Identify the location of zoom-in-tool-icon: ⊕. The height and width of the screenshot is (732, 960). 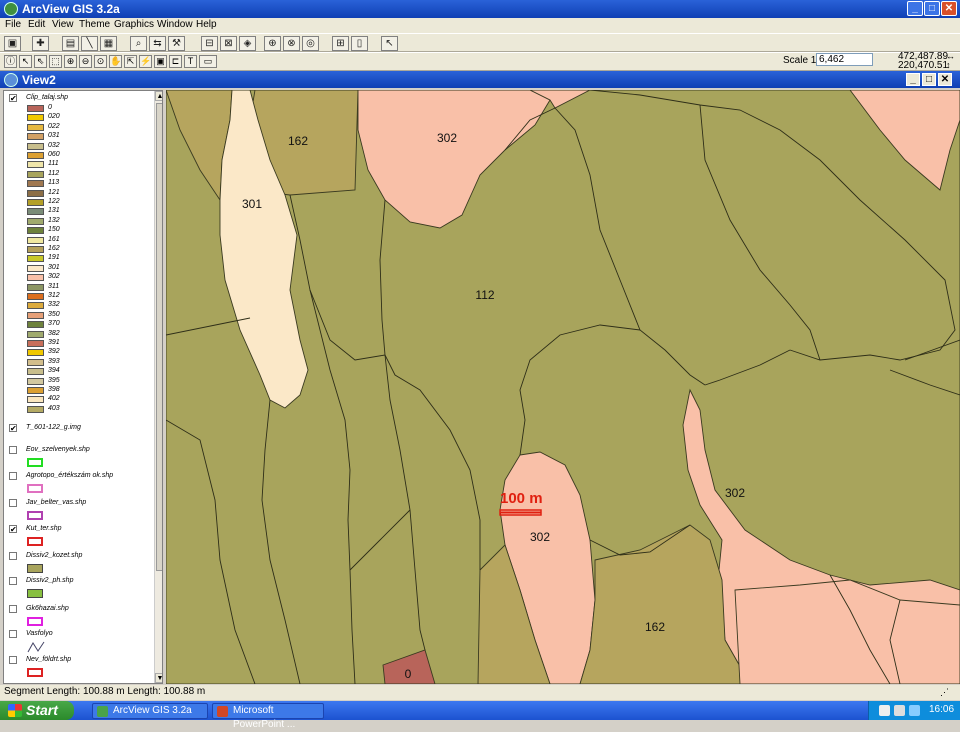
(70, 61).